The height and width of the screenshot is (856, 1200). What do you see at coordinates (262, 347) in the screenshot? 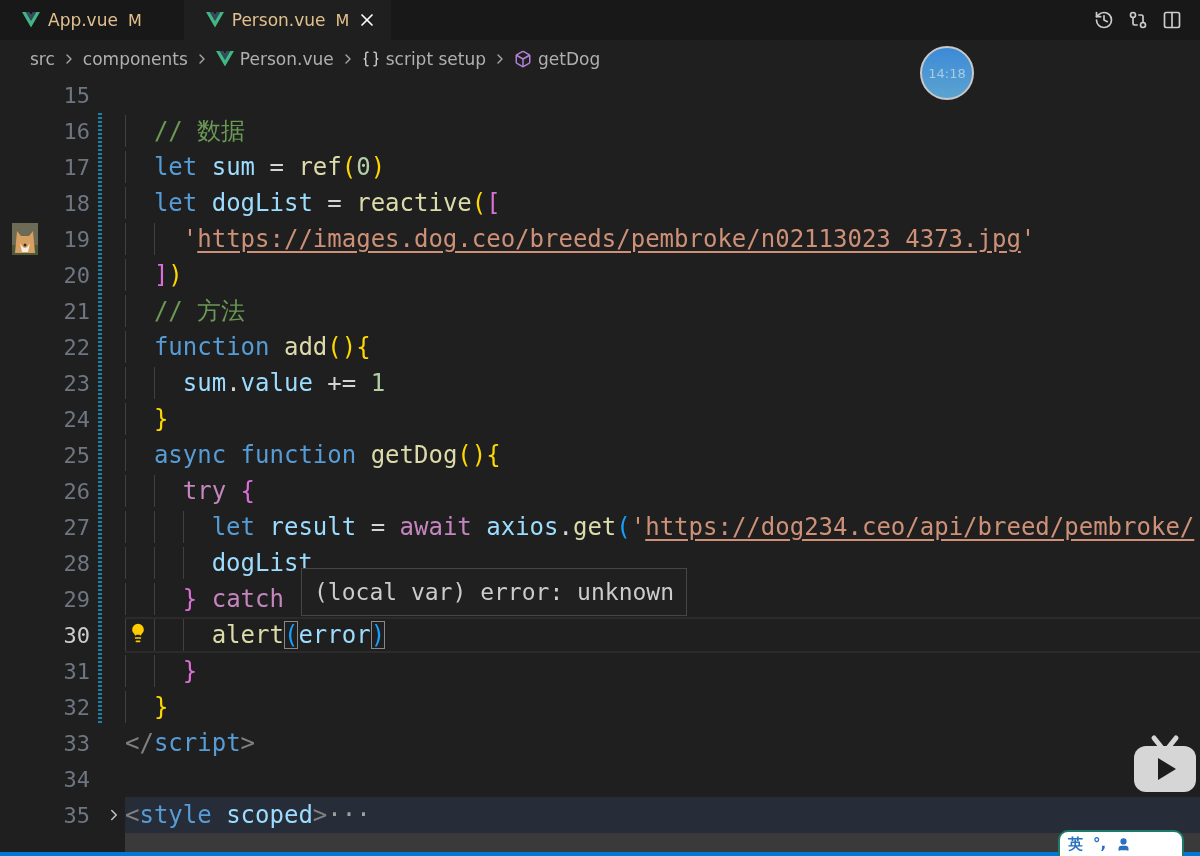
I see `code-line: function add(){` at bounding box center [262, 347].